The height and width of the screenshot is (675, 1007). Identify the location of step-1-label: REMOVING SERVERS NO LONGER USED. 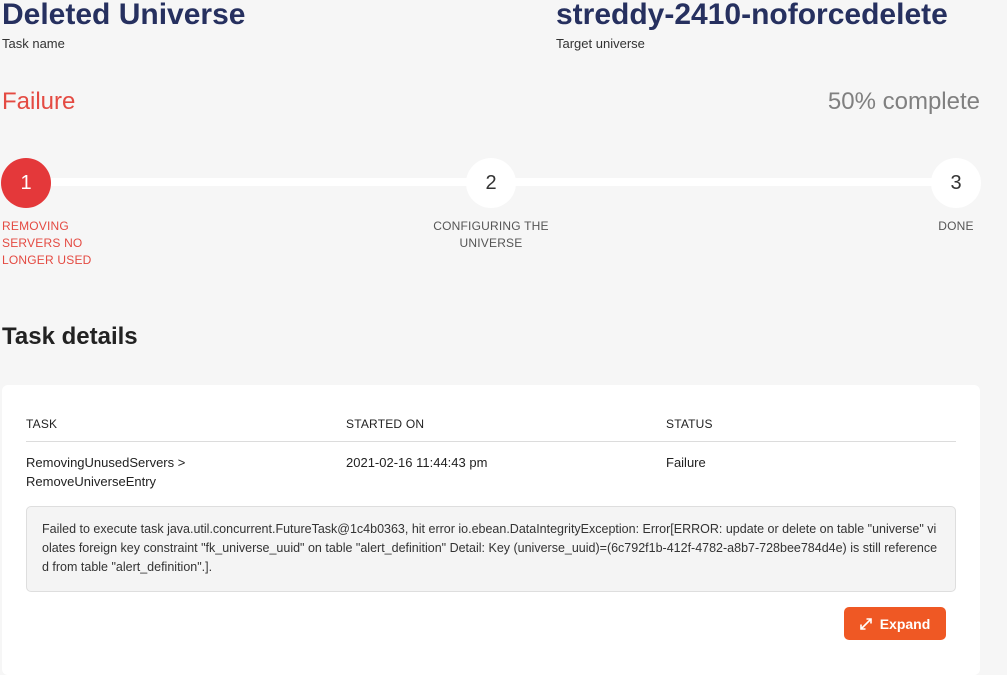
(47, 243).